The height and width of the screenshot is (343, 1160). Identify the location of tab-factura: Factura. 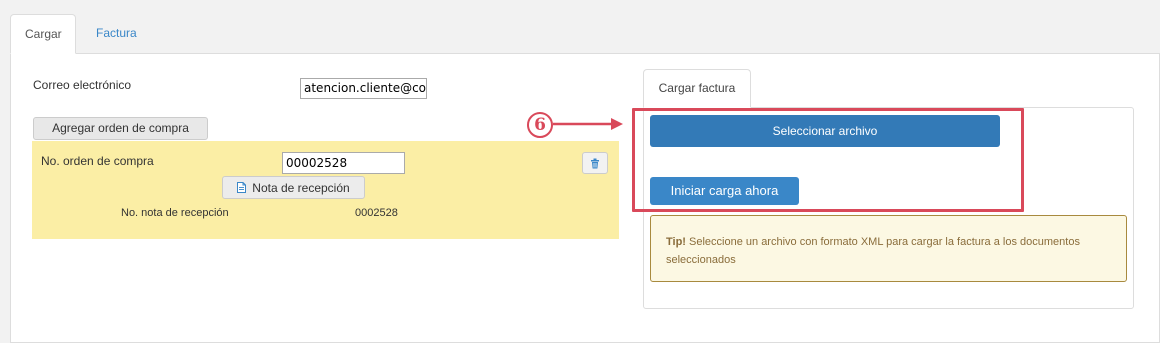
(116, 34).